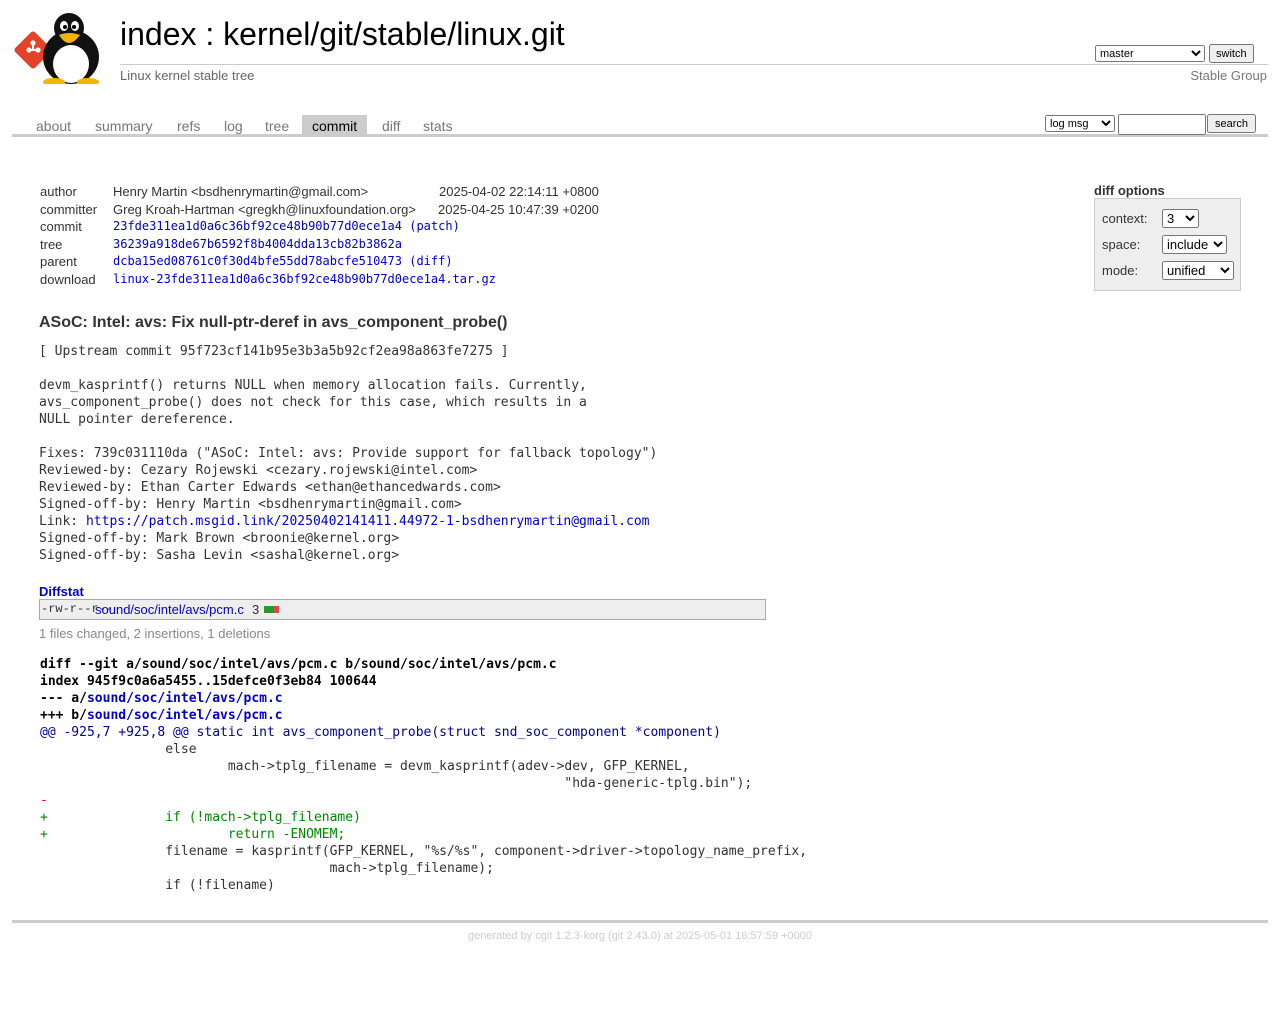  I want to click on diff-context-line: "hda-generic-tplg.bin");, so click(396, 783).